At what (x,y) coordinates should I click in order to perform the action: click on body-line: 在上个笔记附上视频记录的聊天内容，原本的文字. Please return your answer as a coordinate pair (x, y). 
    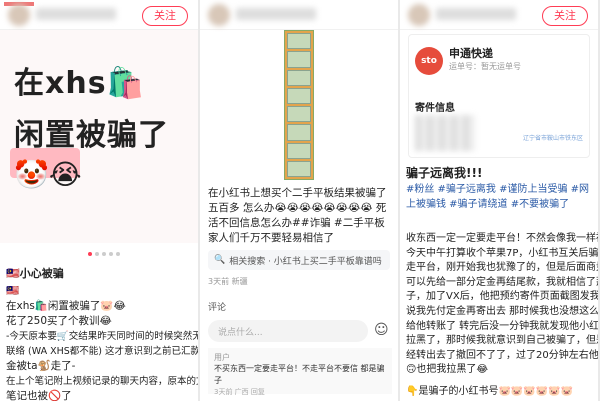
    Looking at the image, I should click on (102, 381).